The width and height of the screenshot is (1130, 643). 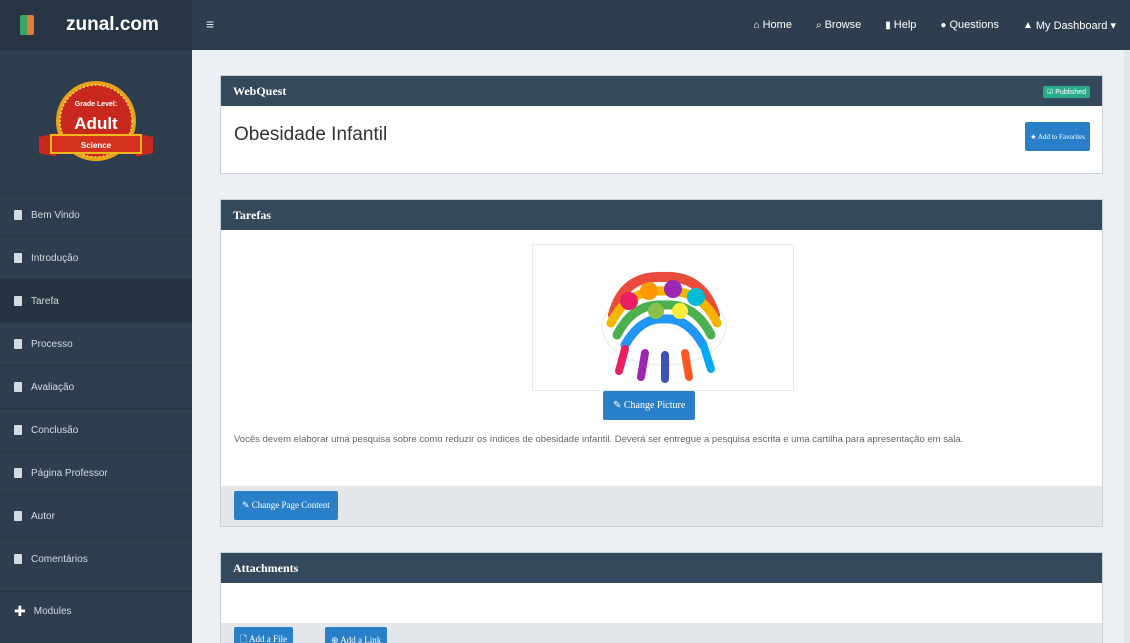 I want to click on attachments-header-label: Attachments, so click(x=266, y=567).